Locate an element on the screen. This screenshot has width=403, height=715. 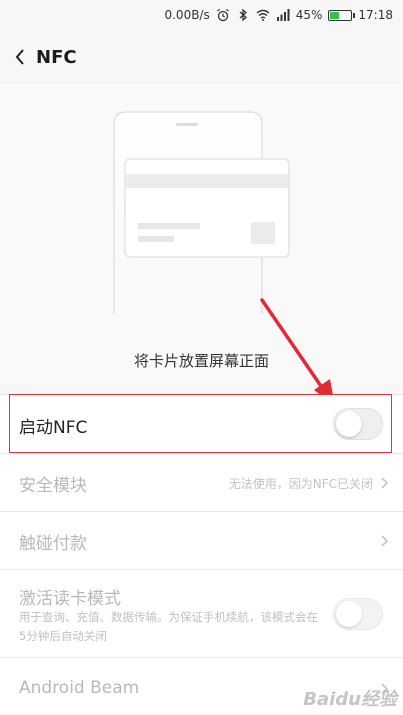
reader-mode-toggle is located at coordinates (358, 614).